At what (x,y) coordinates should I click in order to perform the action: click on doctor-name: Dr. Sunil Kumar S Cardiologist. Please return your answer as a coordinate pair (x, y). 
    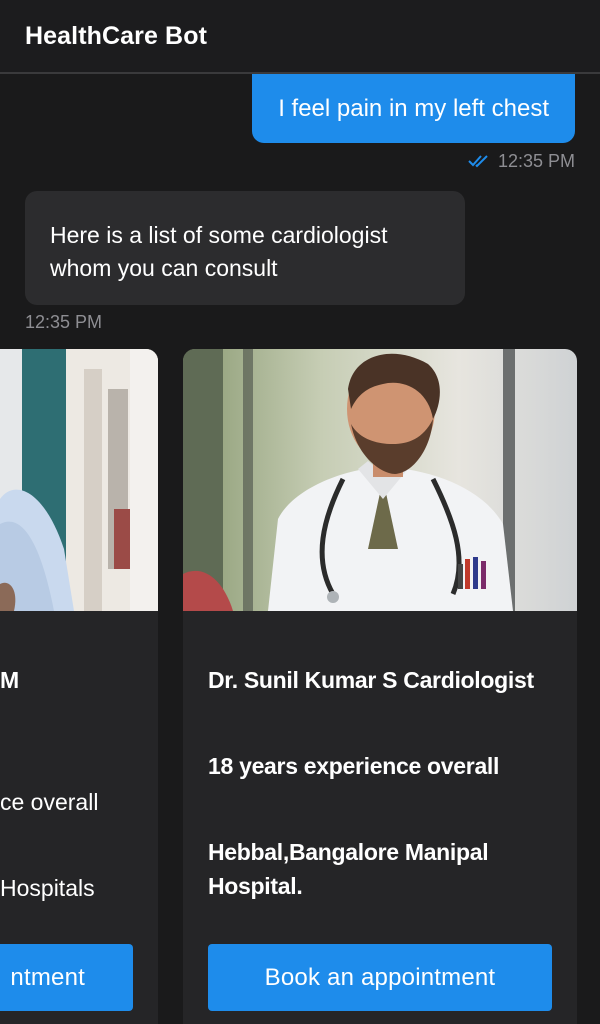
    Looking at the image, I should click on (371, 680).